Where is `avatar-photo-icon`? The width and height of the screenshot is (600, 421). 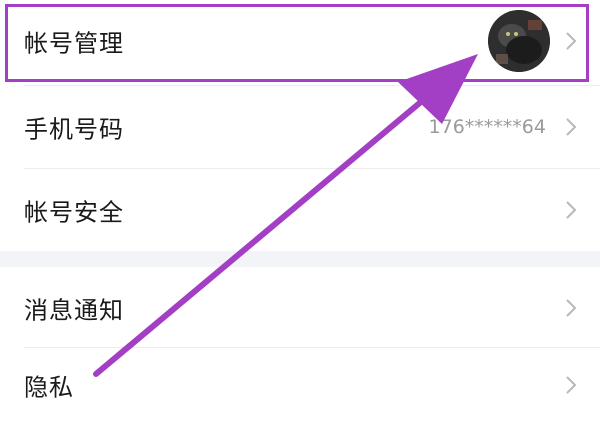 avatar-photo-icon is located at coordinates (519, 41).